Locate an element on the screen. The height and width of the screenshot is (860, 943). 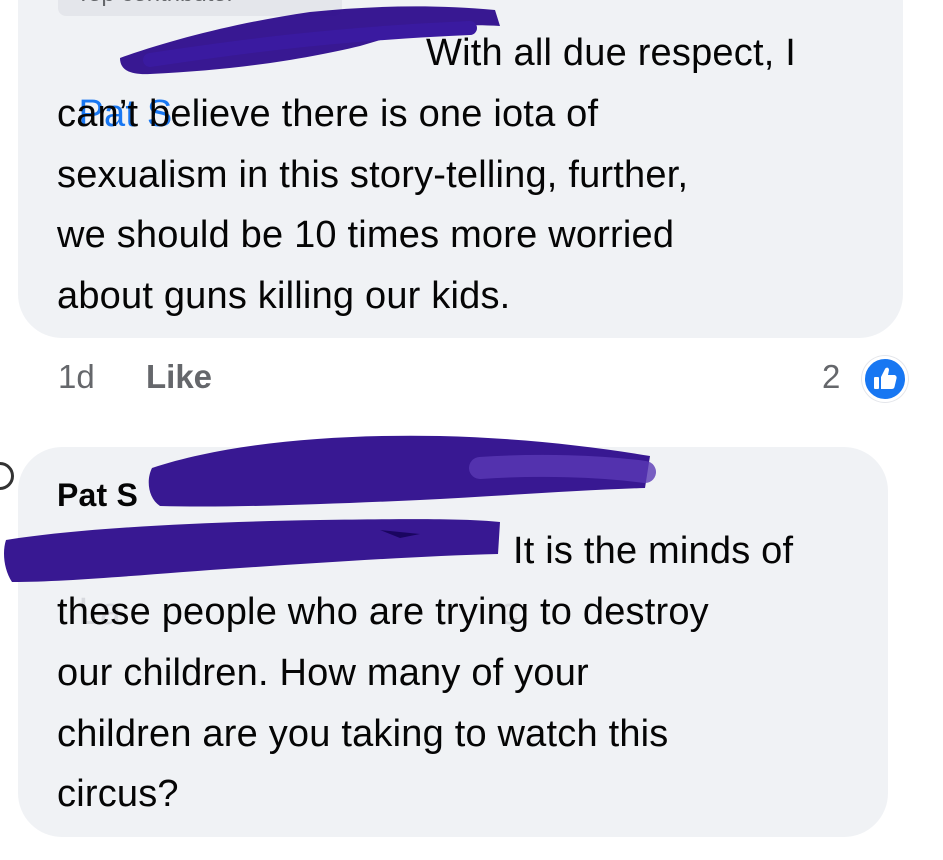
comment-line: can’t believe there is one iota of is located at coordinates (328, 114).